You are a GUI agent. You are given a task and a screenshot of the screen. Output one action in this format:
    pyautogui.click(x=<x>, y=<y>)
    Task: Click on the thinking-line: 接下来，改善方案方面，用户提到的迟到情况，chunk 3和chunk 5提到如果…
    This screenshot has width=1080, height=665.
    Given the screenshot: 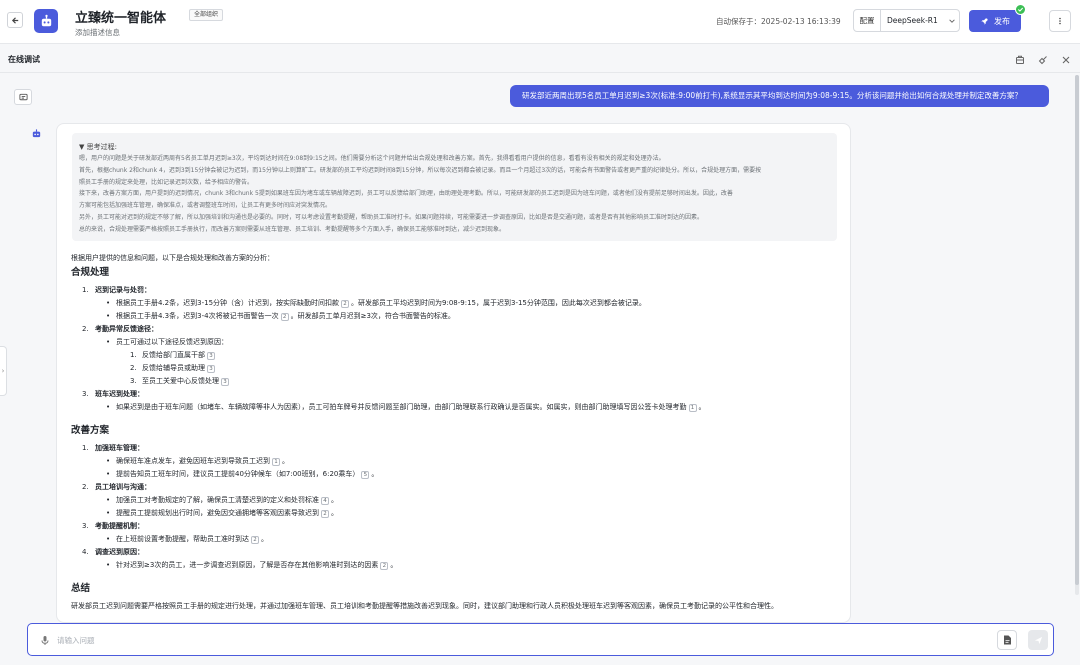 What is the action you would take?
    pyautogui.click(x=406, y=194)
    